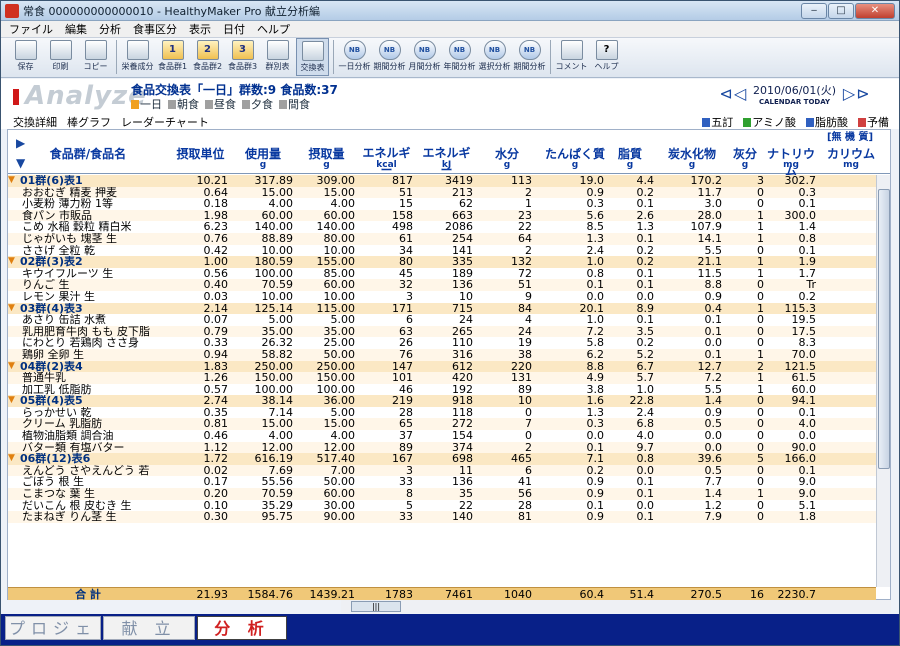 The image size is (900, 646). I want to click on toolbar-button-0: 保存, so click(25, 57).